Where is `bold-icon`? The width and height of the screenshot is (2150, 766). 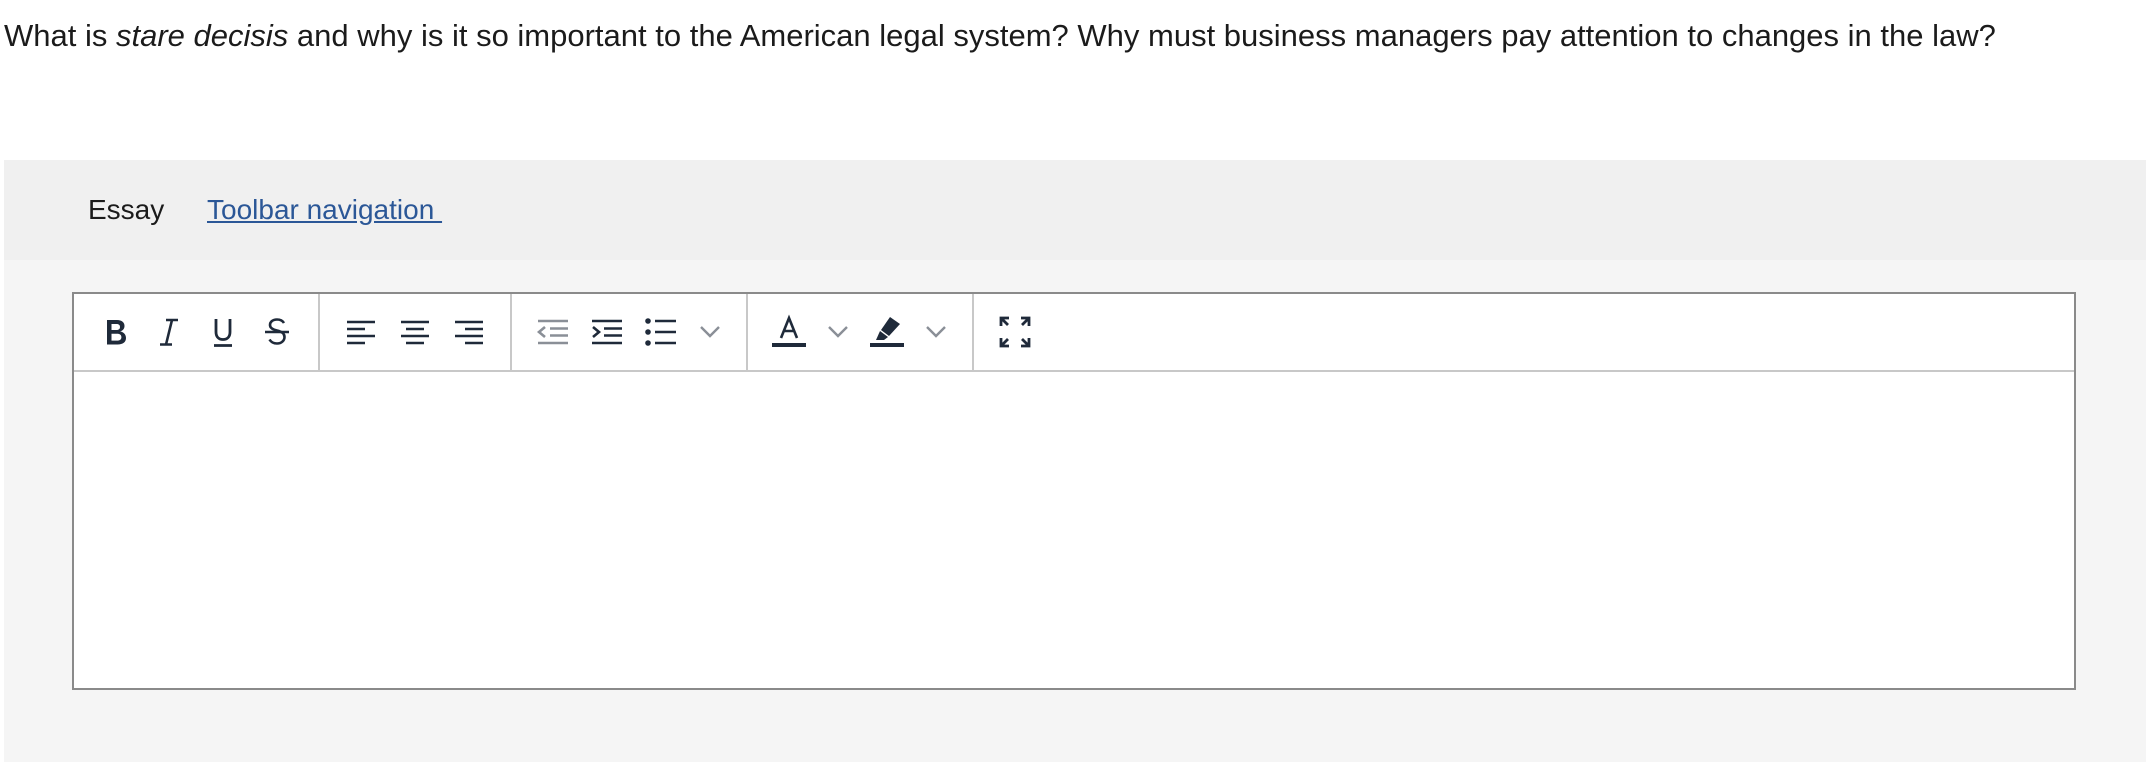
bold-icon is located at coordinates (116, 332).